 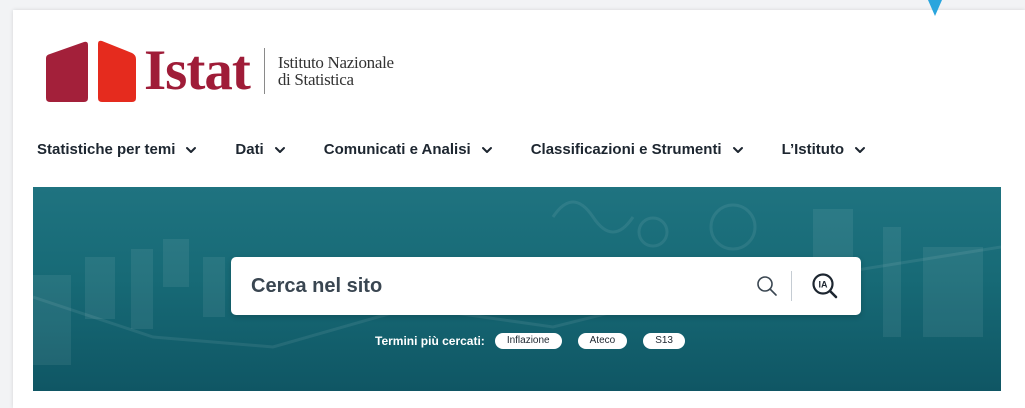 What do you see at coordinates (528, 341) in the screenshot?
I see `term-chip-inflazione: Inflazione` at bounding box center [528, 341].